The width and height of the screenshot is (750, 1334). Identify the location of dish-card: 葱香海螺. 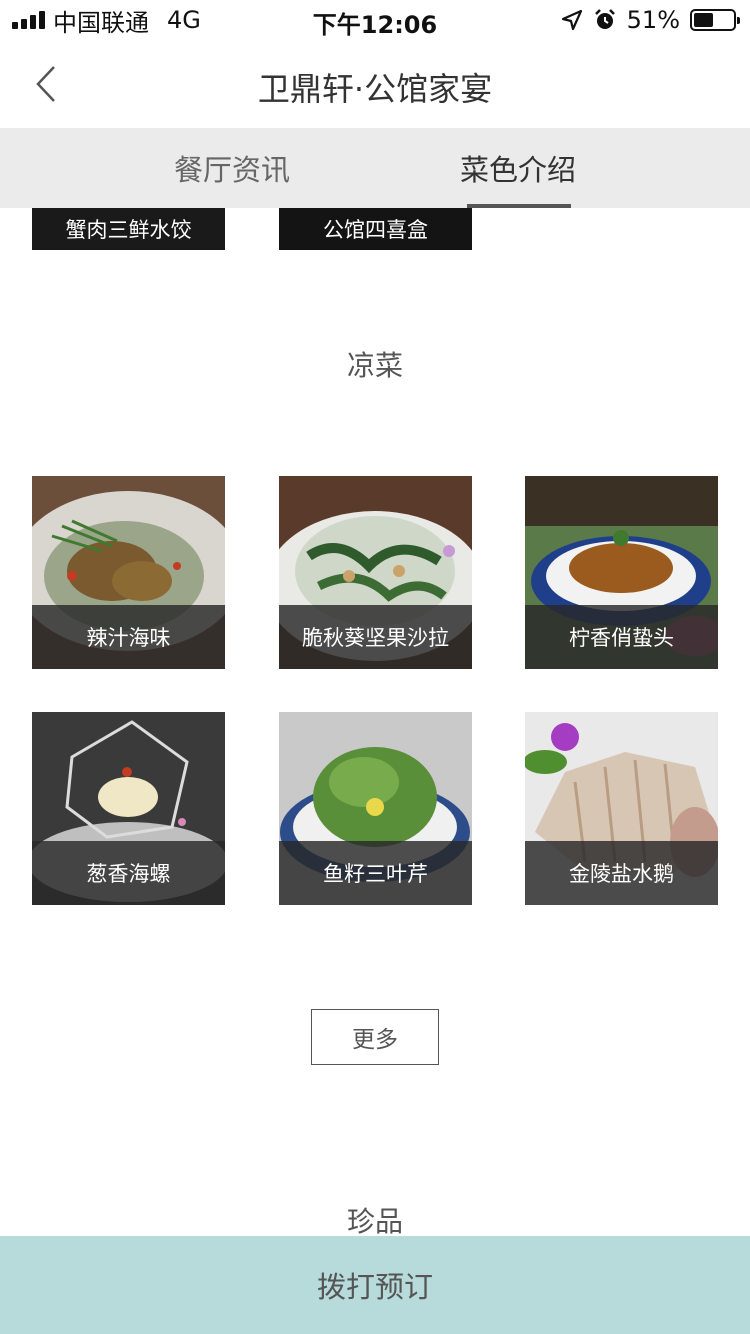
(128, 808).